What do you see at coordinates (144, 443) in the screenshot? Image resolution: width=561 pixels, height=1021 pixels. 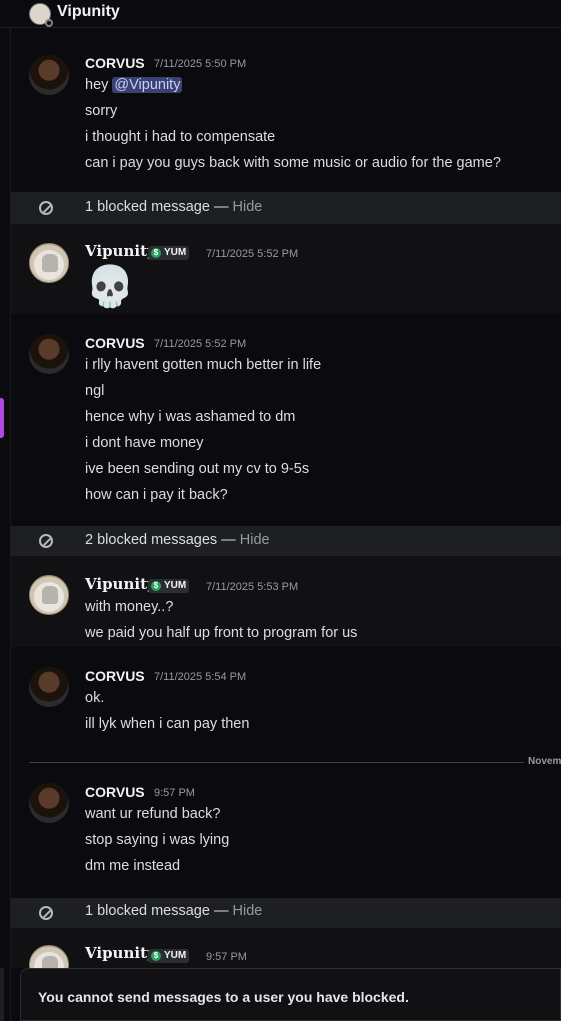 I see `message-line: i dont have money` at bounding box center [144, 443].